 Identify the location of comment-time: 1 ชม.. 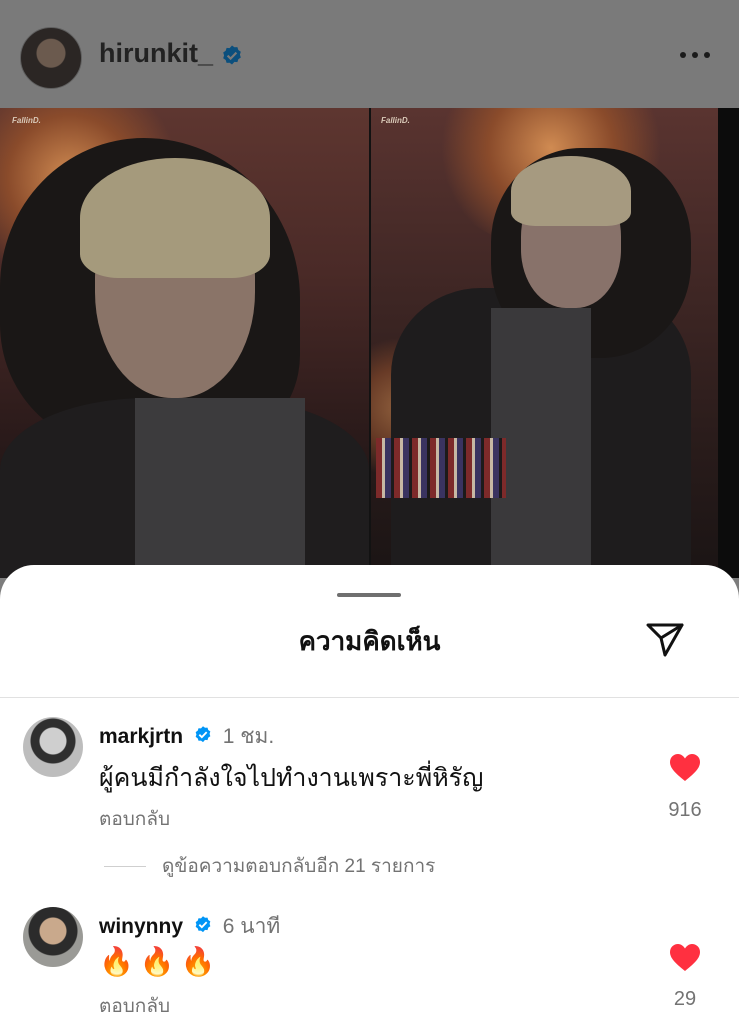
(248, 736).